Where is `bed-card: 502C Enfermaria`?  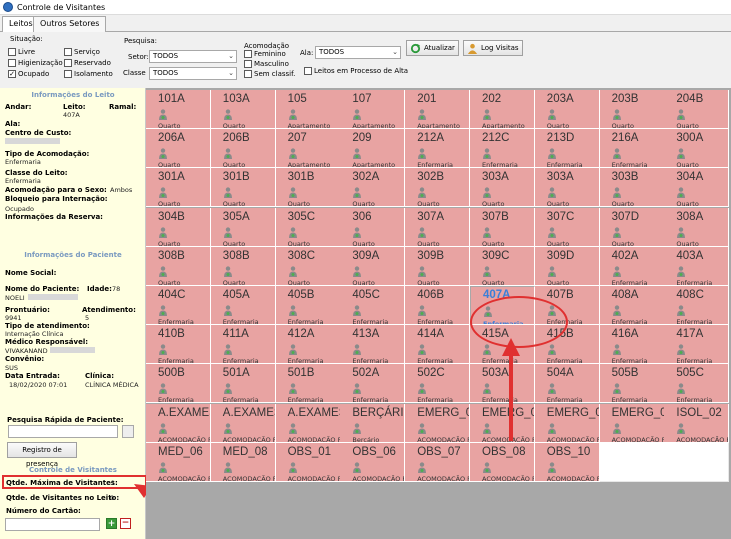 bed-card: 502C Enfermaria is located at coordinates (438, 384).